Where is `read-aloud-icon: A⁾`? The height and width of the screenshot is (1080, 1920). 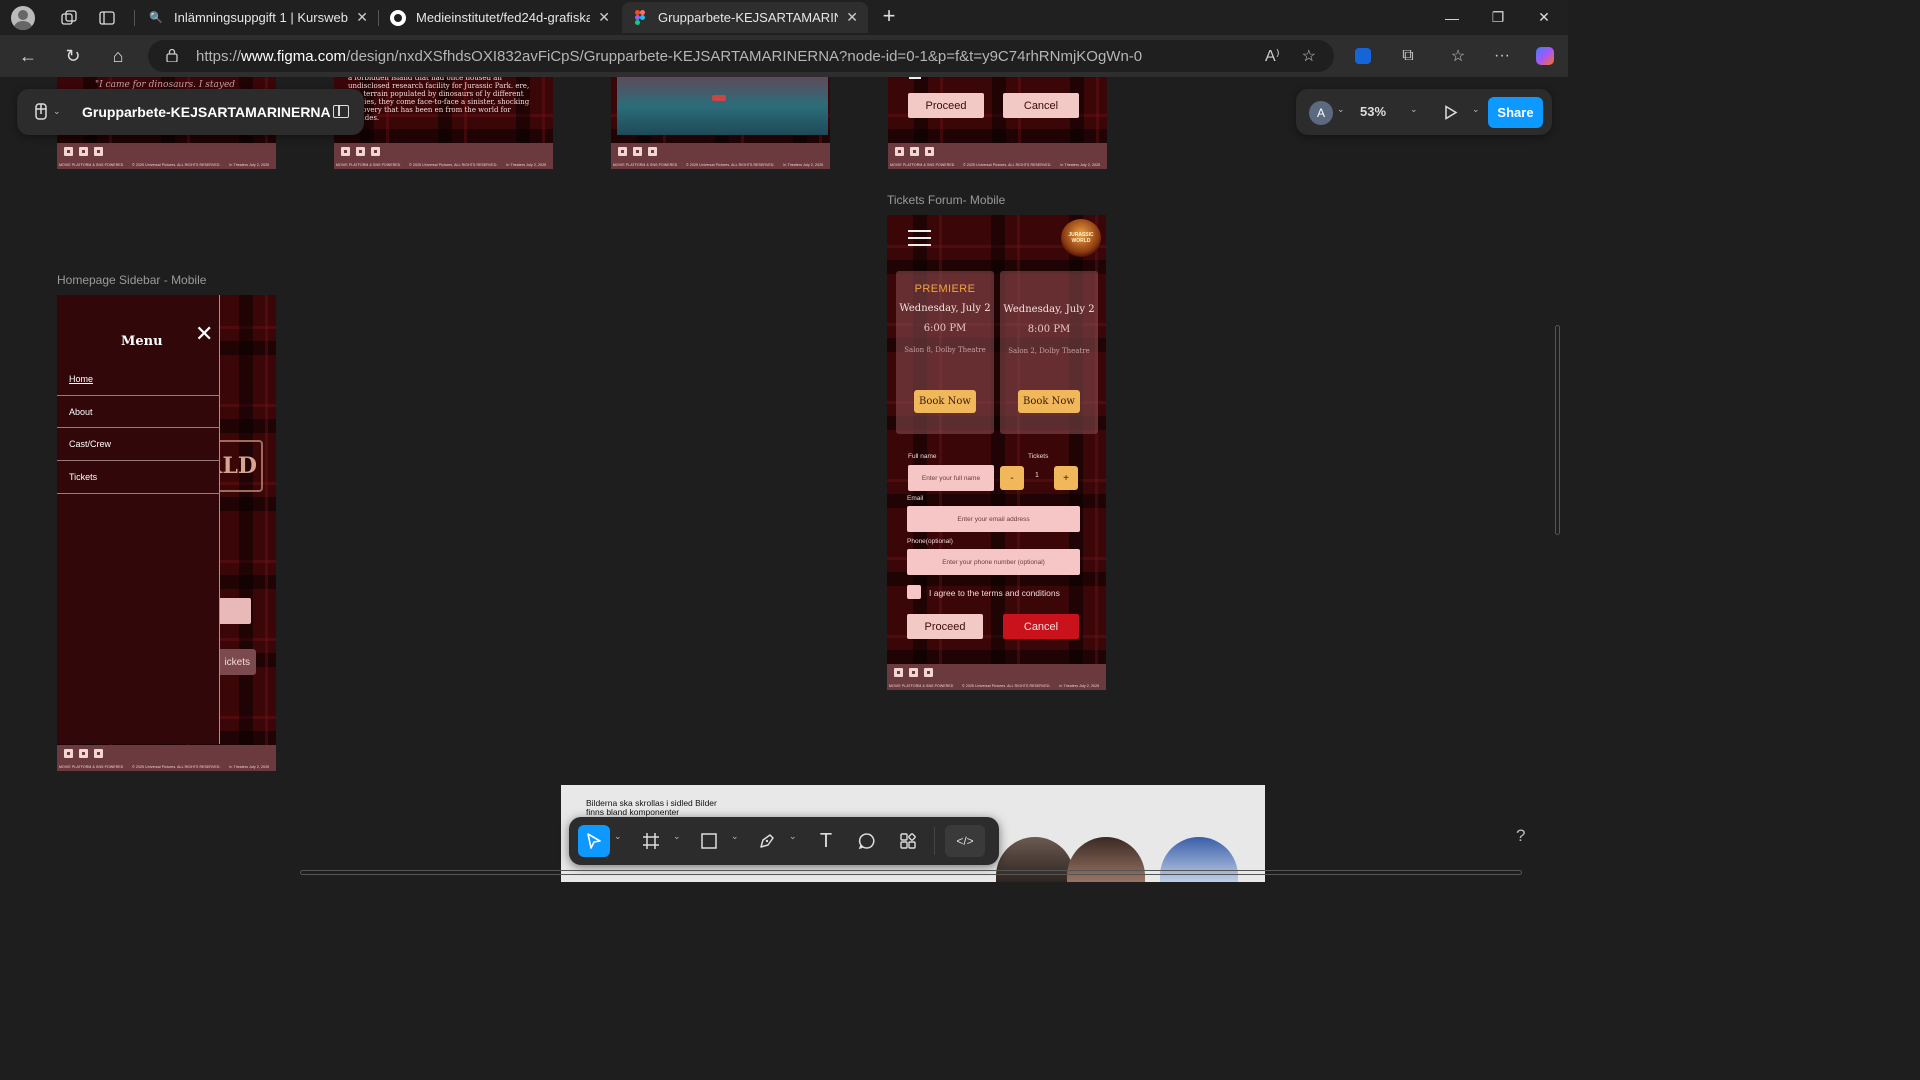
read-aloud-icon: A⁾ is located at coordinates (1272, 56).